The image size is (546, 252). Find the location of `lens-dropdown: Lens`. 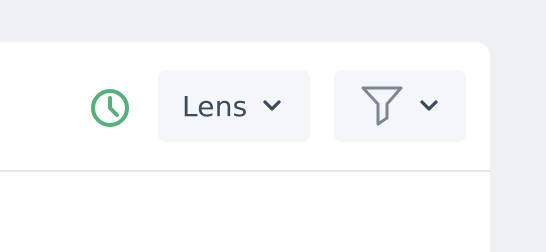

lens-dropdown: Lens is located at coordinates (234, 106).